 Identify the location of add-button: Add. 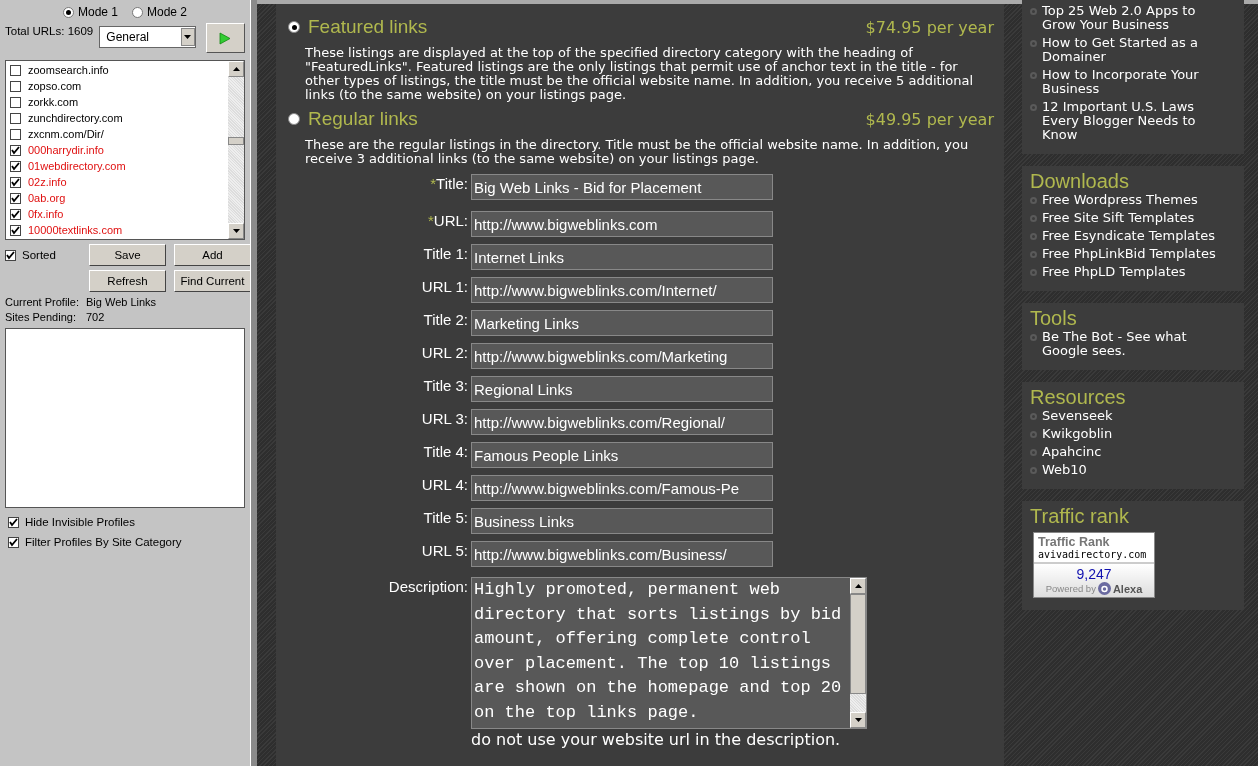
(212, 255).